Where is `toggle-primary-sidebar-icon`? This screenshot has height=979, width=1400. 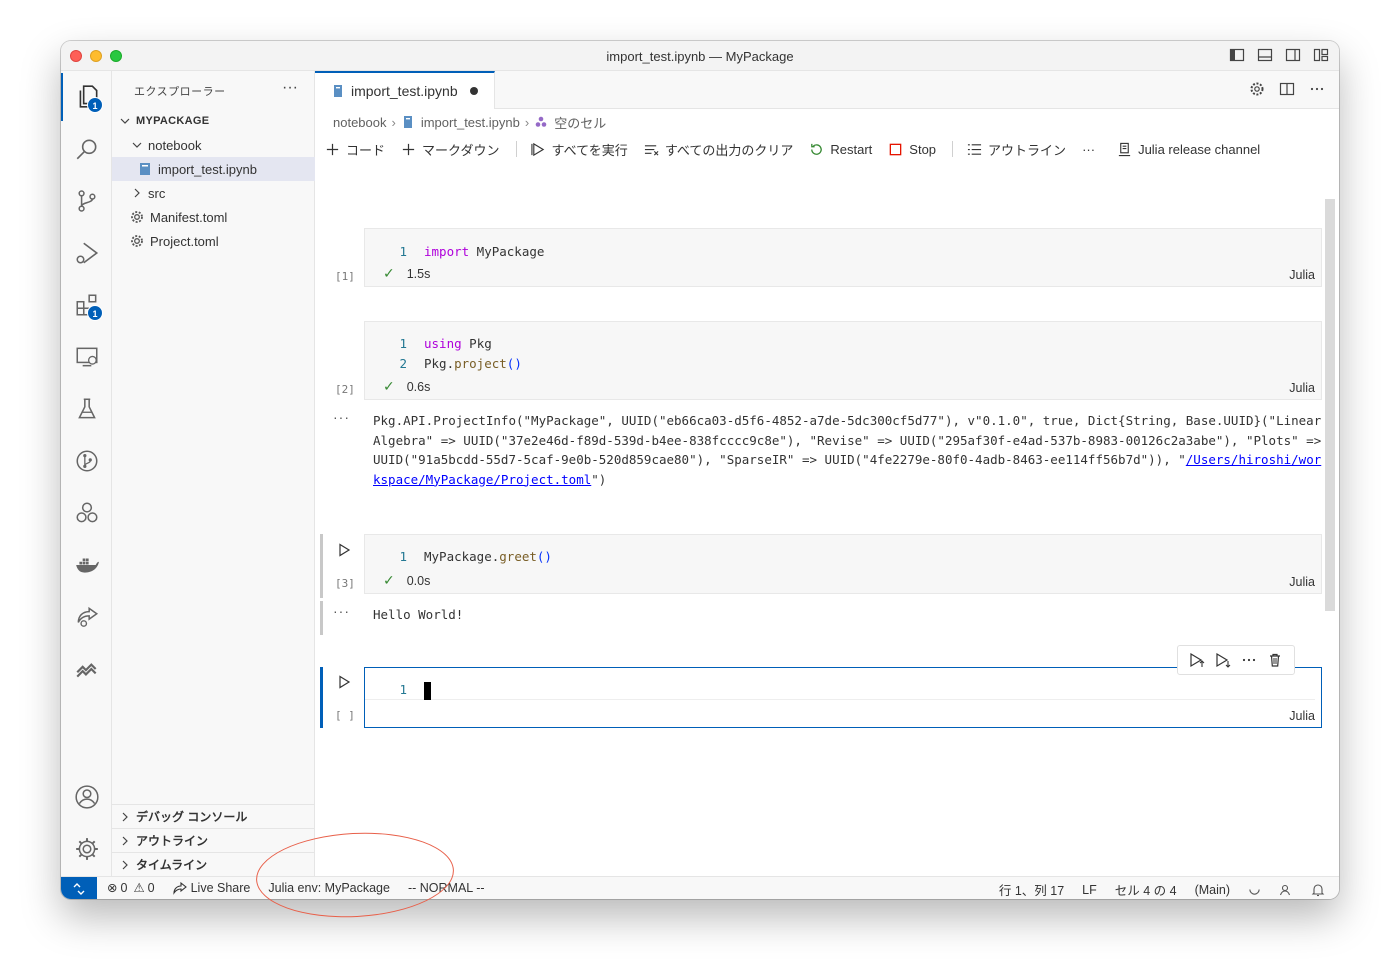 toggle-primary-sidebar-icon is located at coordinates (1237, 55).